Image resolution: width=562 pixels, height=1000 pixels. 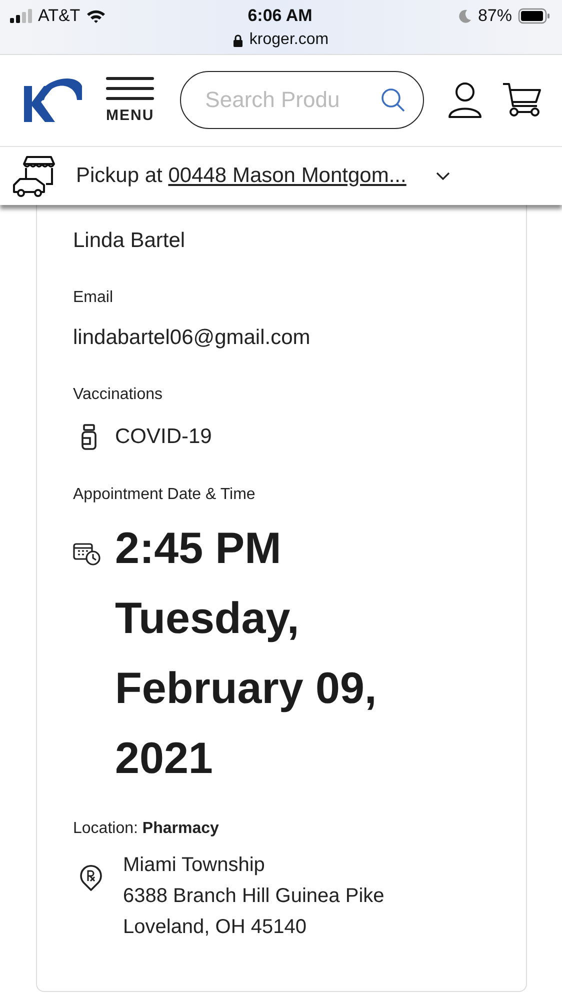 I want to click on battery-percentage: 87%, so click(x=495, y=16).